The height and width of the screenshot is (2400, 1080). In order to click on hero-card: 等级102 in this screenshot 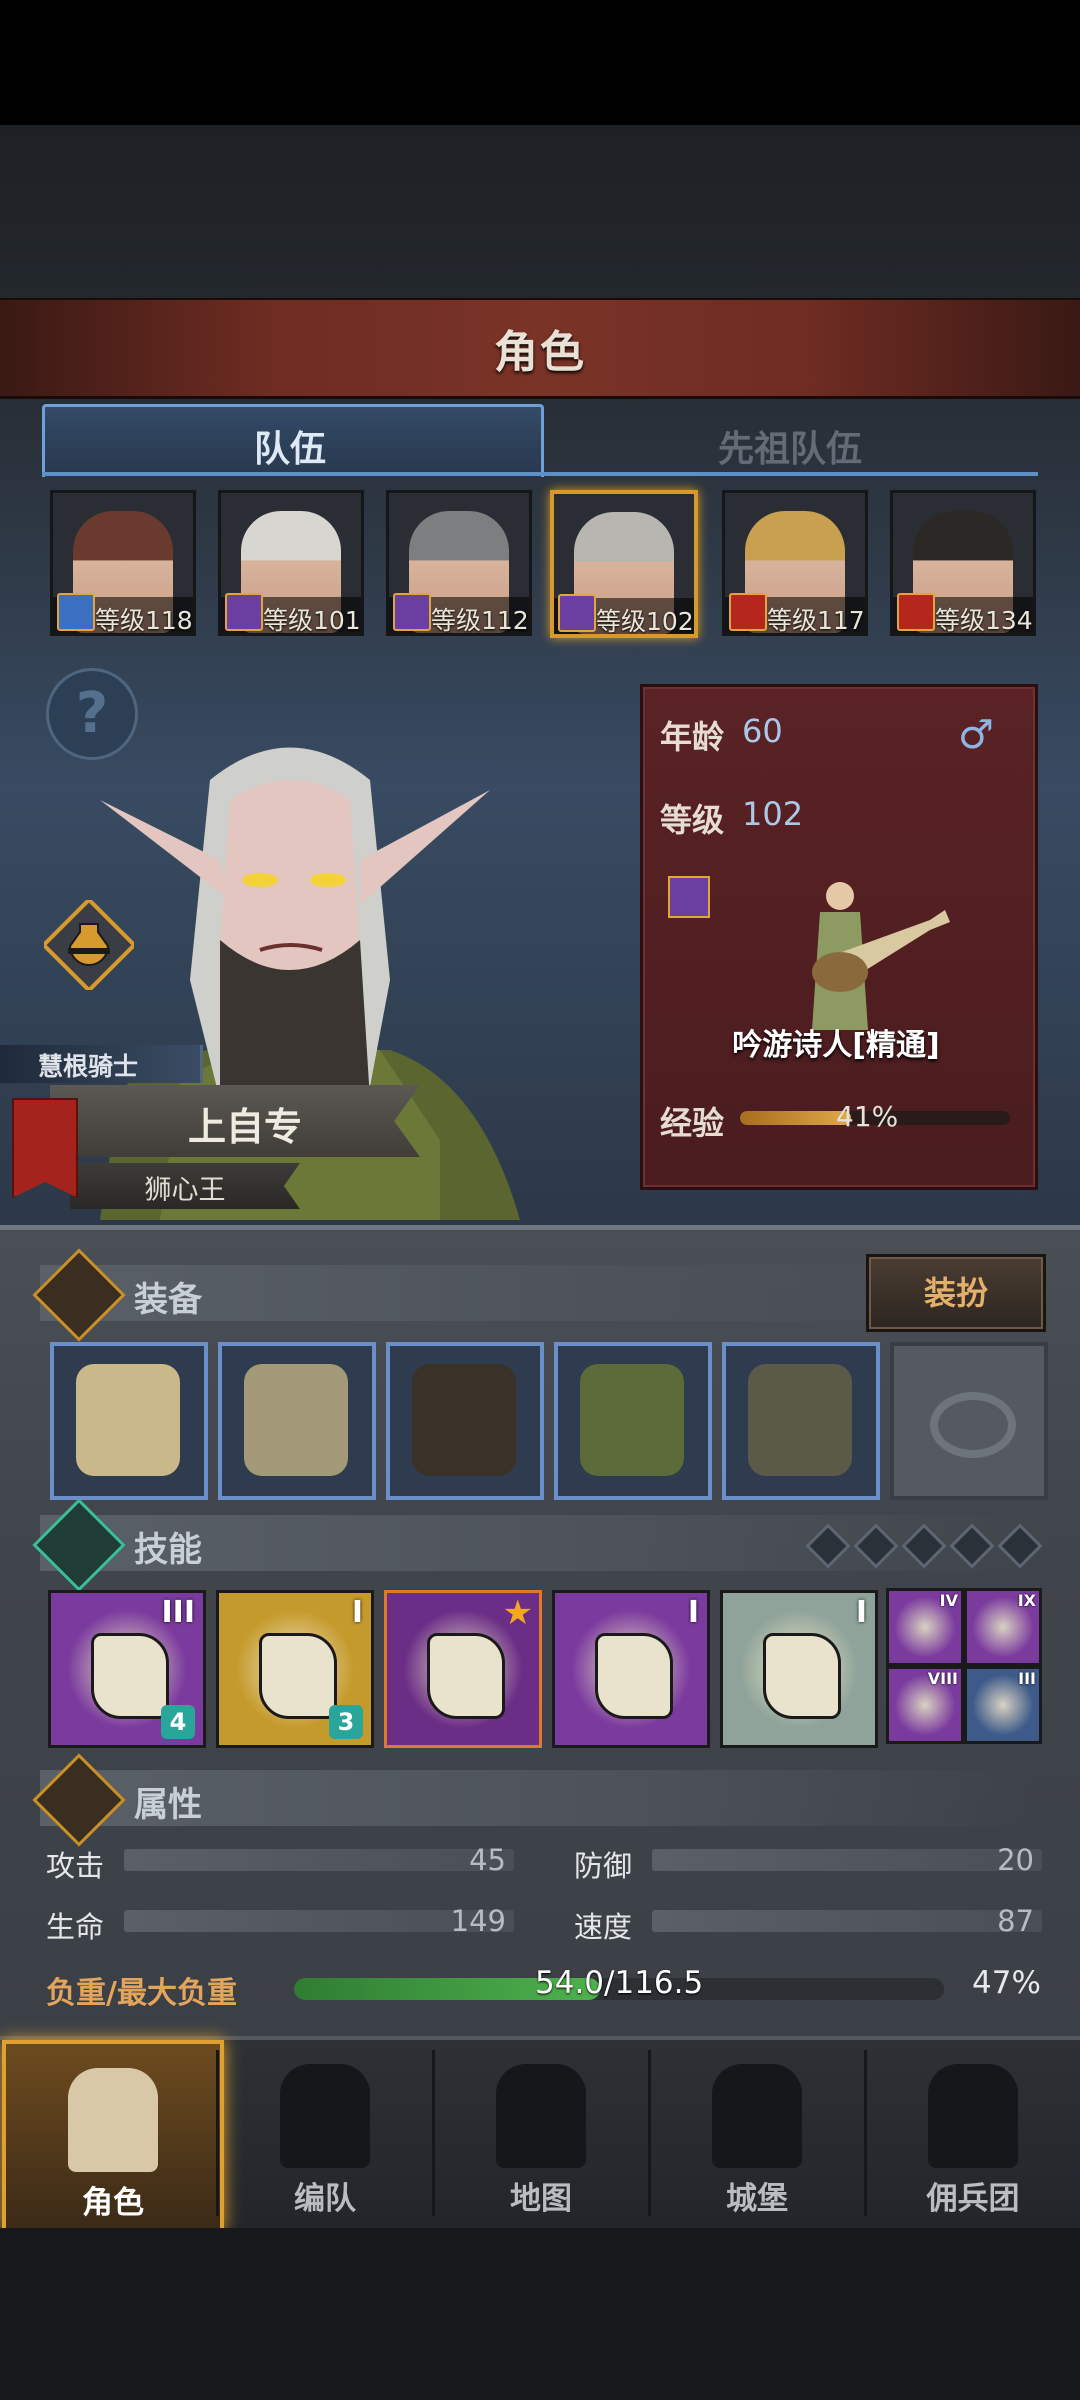, I will do `click(624, 564)`.